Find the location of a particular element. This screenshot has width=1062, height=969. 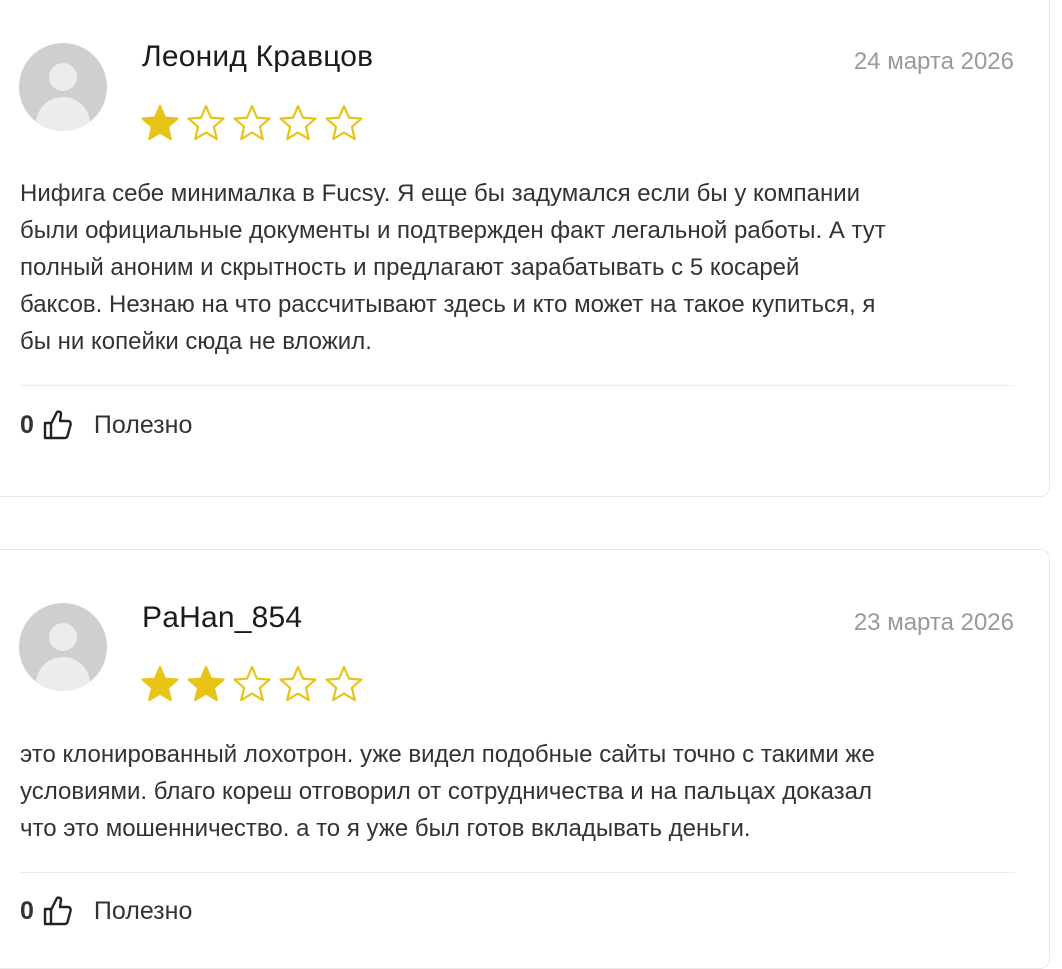

review-date: 24 марта 2026 is located at coordinates (933, 61).